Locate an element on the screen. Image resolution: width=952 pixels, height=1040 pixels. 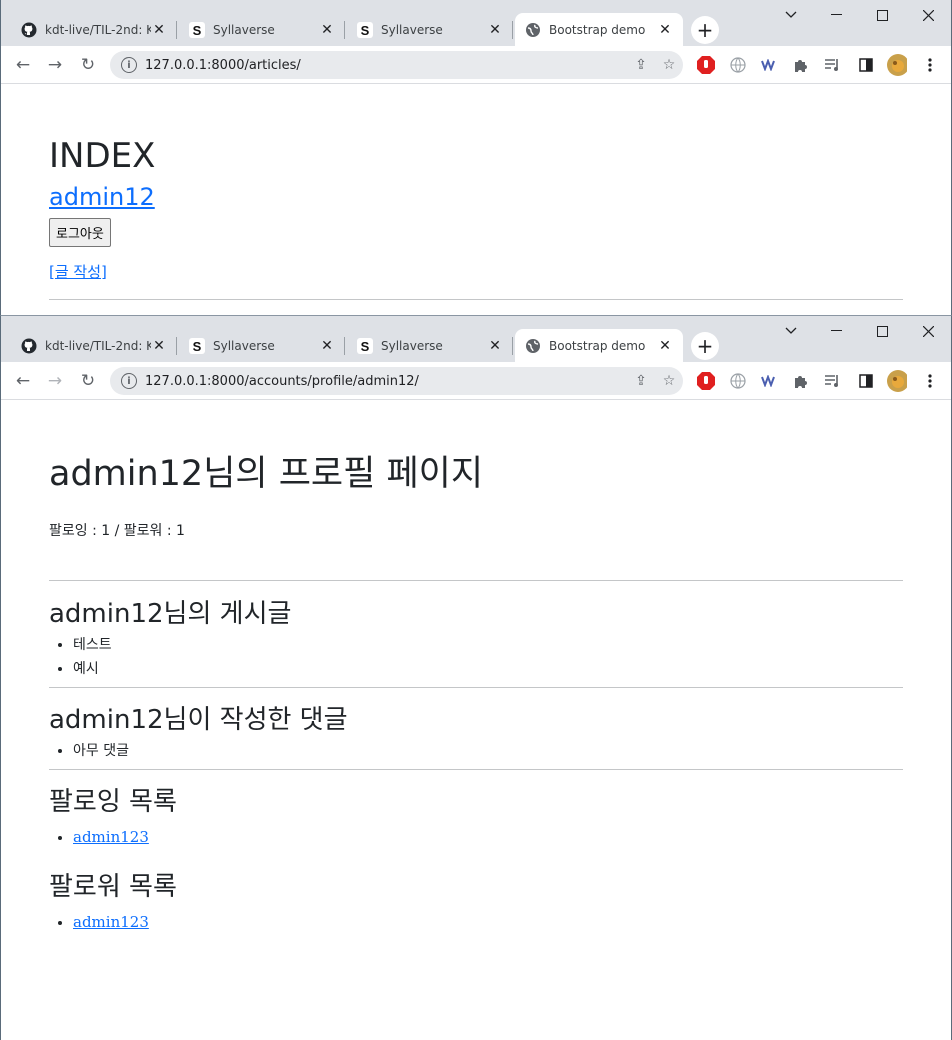
list-item: 아무 댓글 is located at coordinates (488, 751).